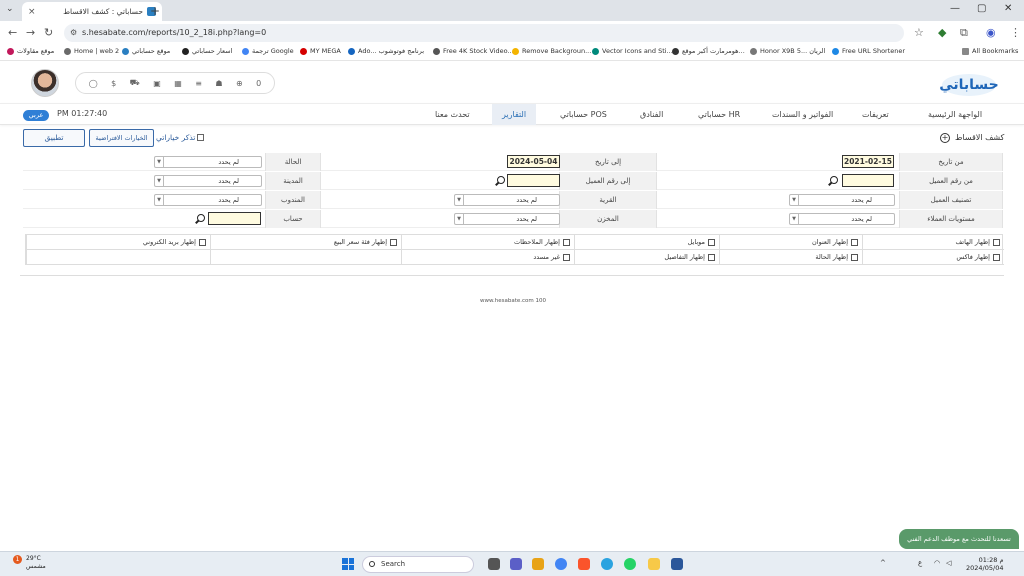  I want to click on weather-widget: 29°C مشمس, so click(36, 563).